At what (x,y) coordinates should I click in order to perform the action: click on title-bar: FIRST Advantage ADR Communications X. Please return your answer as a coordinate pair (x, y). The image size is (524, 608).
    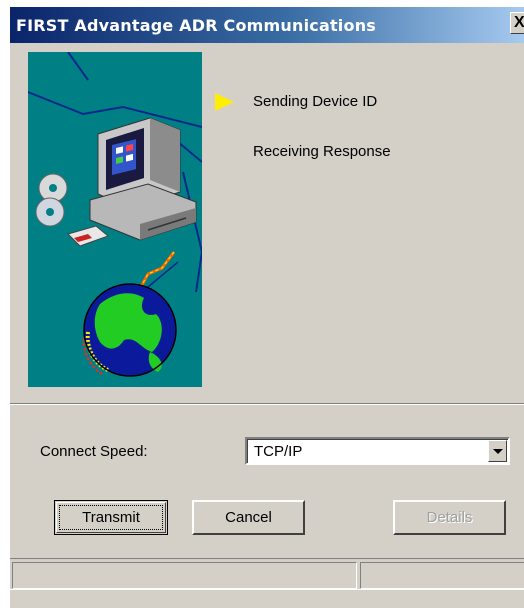
    Looking at the image, I should click on (267, 25).